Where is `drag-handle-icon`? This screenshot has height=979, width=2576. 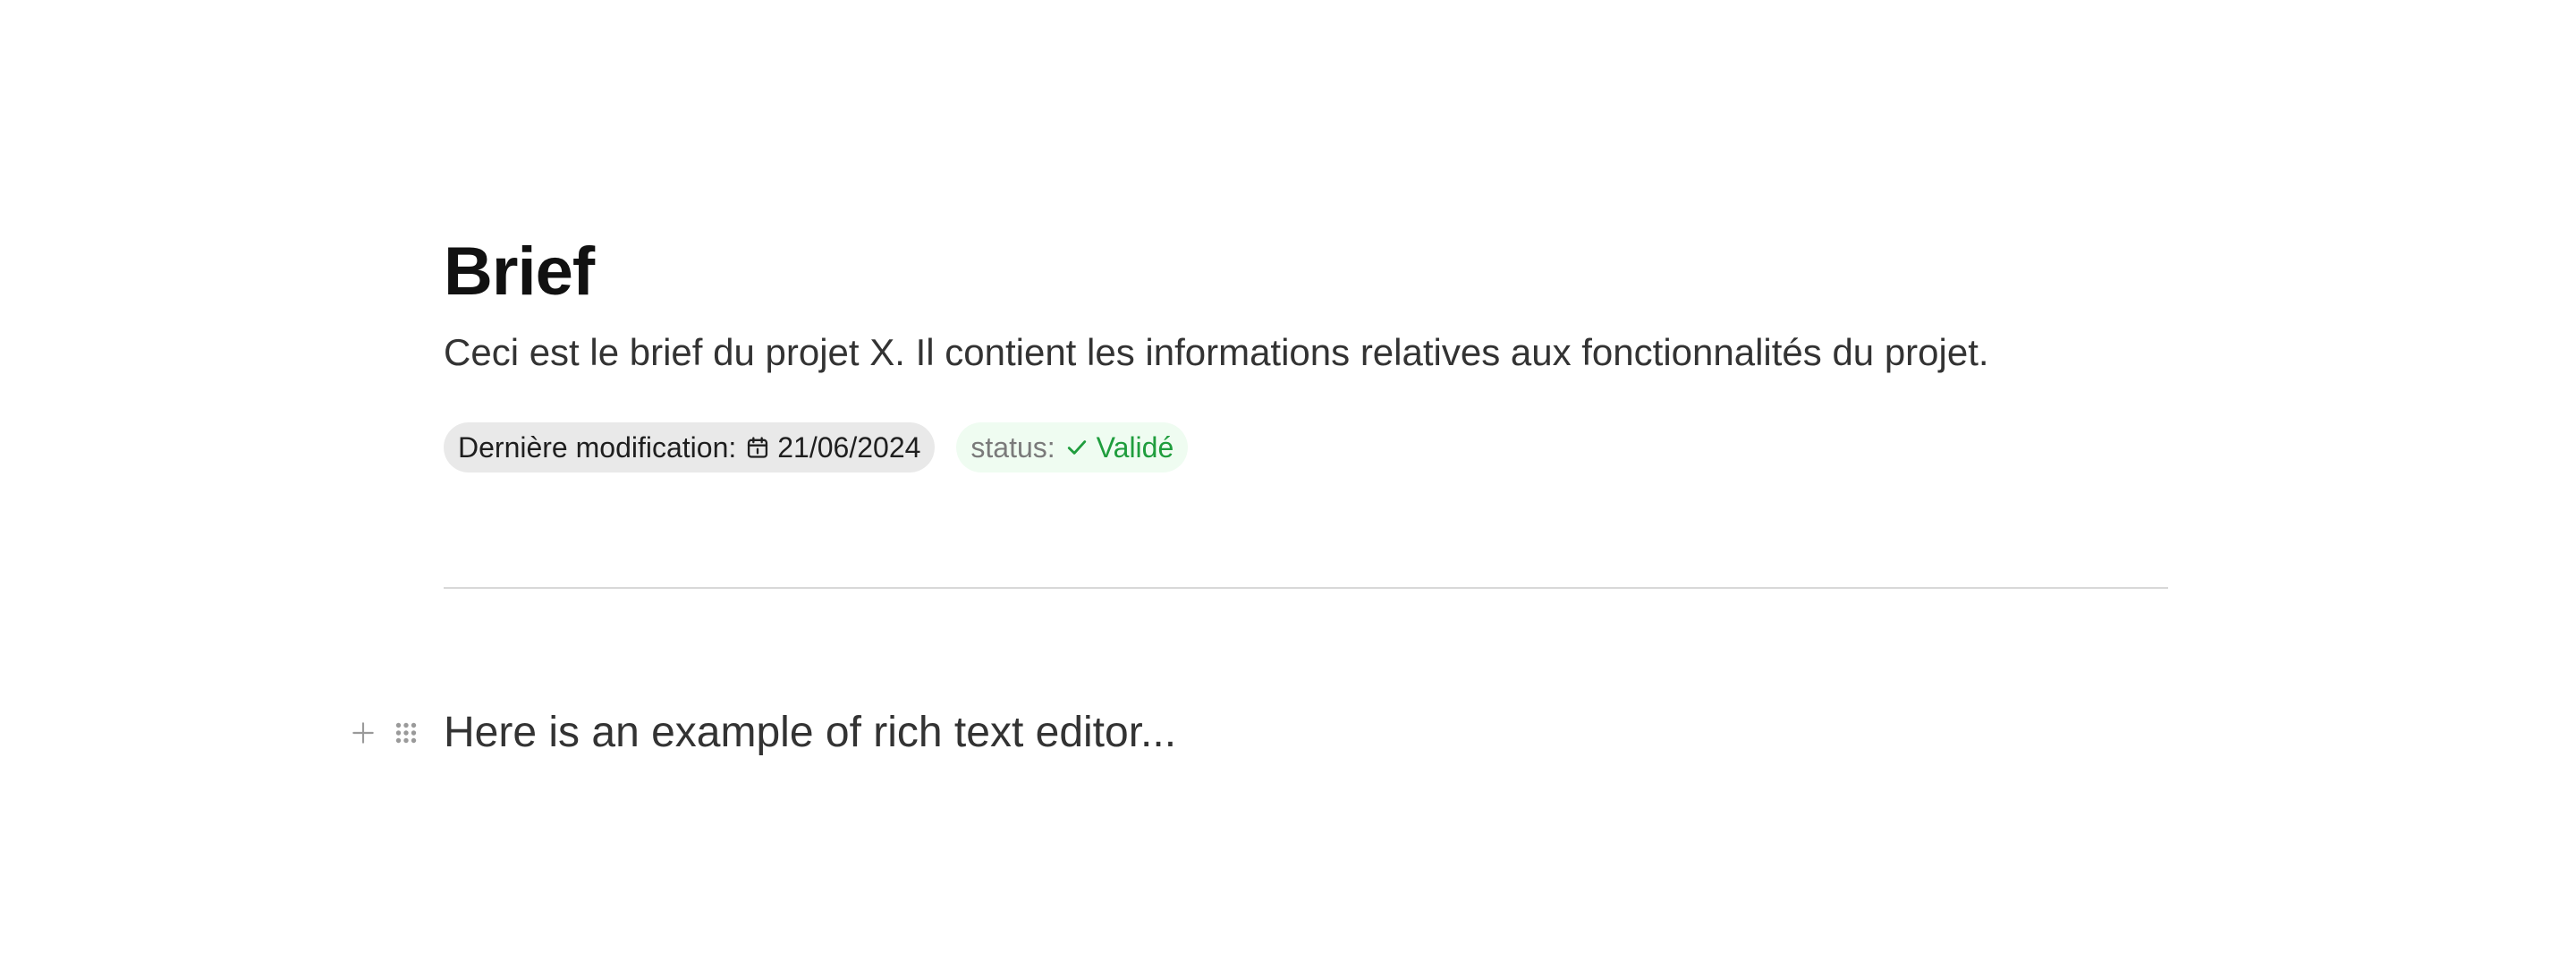
drag-handle-icon is located at coordinates (406, 733).